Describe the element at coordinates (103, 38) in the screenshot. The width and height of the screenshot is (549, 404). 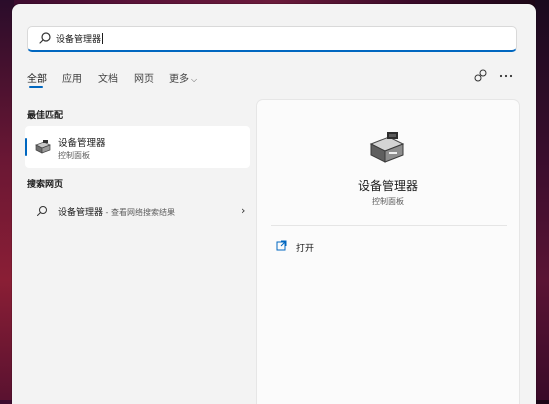
I see `text-cursor` at that location.